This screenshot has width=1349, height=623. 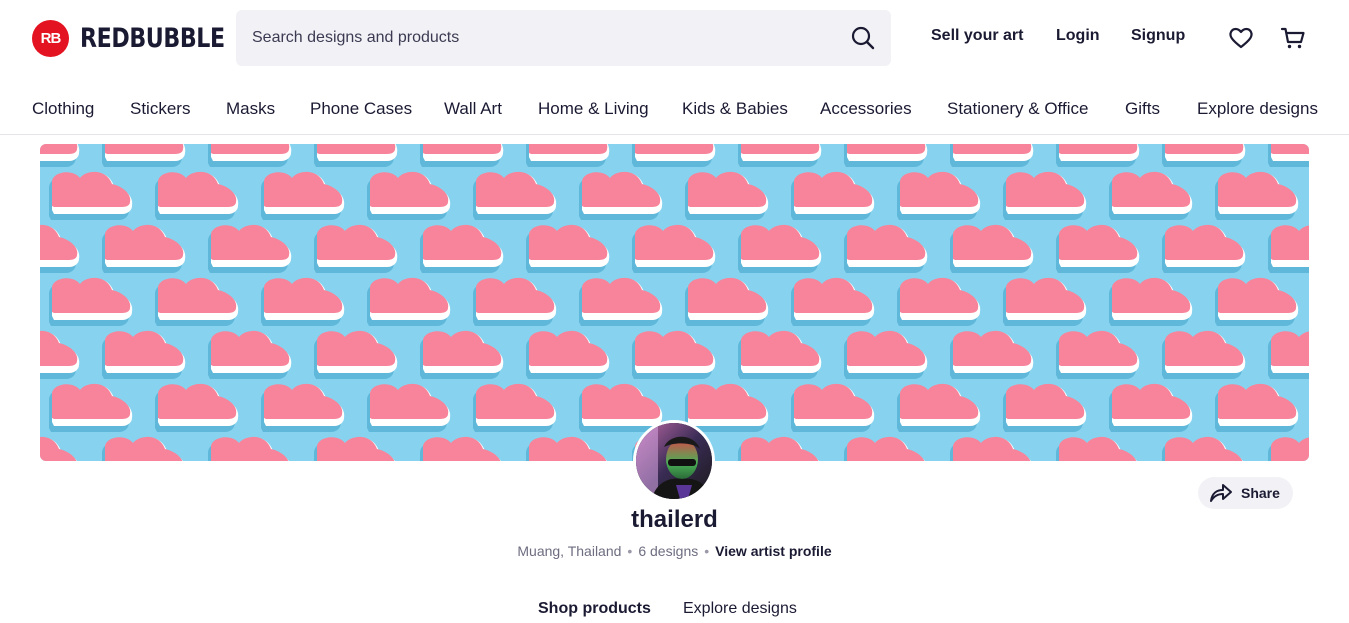 I want to click on search-icon, so click(x=863, y=38).